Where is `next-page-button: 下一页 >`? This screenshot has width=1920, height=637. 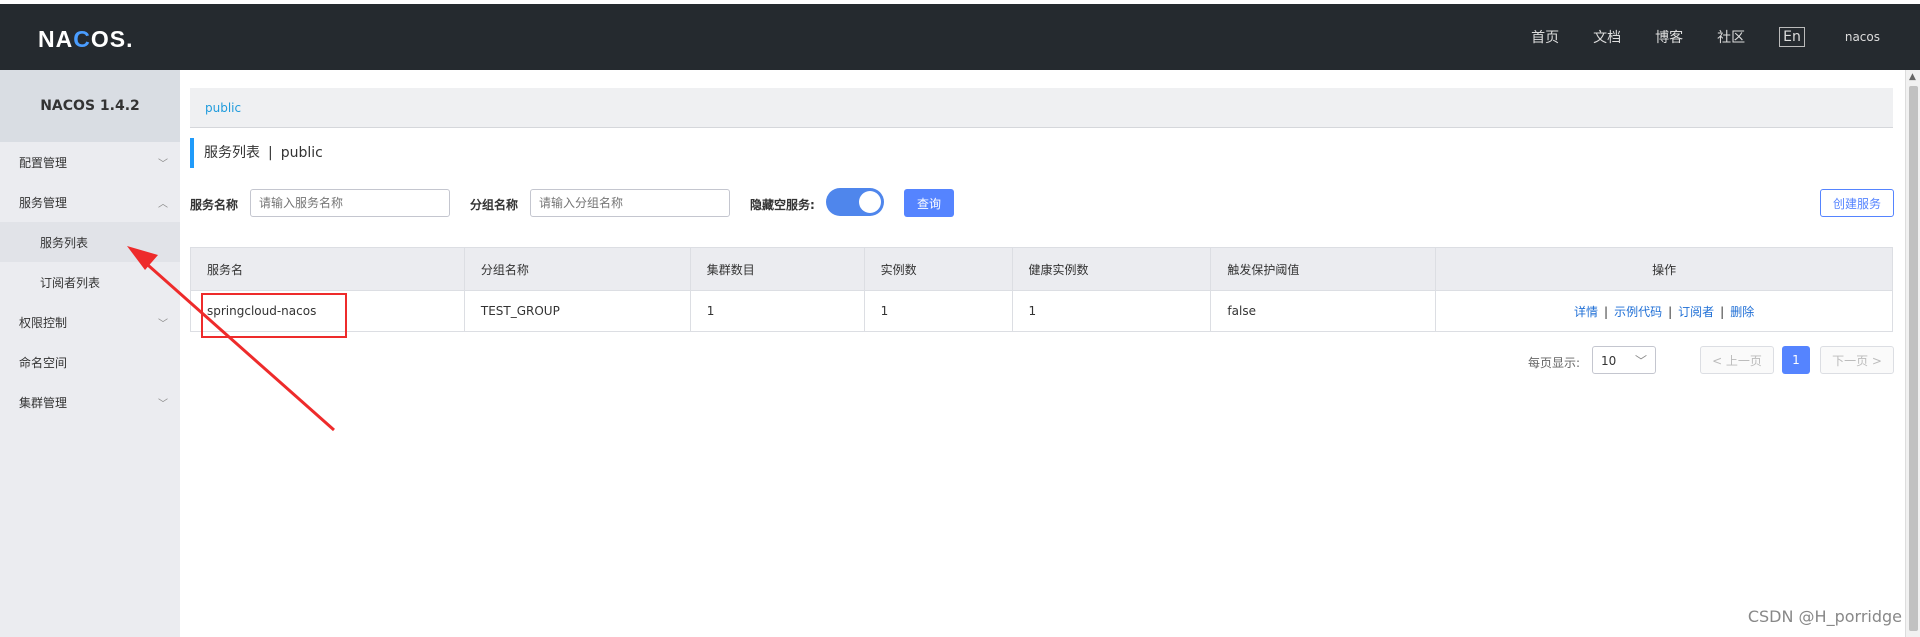 next-page-button: 下一页 > is located at coordinates (1857, 360).